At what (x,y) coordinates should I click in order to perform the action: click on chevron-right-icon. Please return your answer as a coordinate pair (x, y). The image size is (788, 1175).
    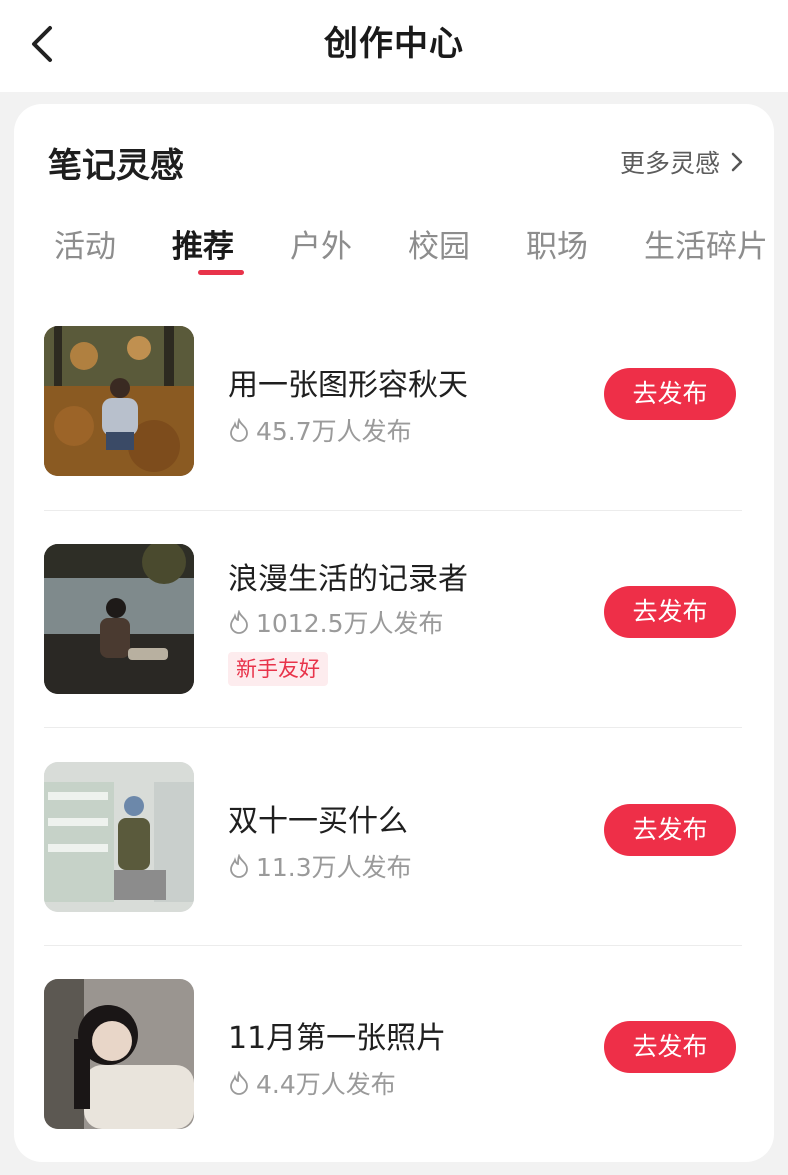
    Looking at the image, I should click on (737, 162).